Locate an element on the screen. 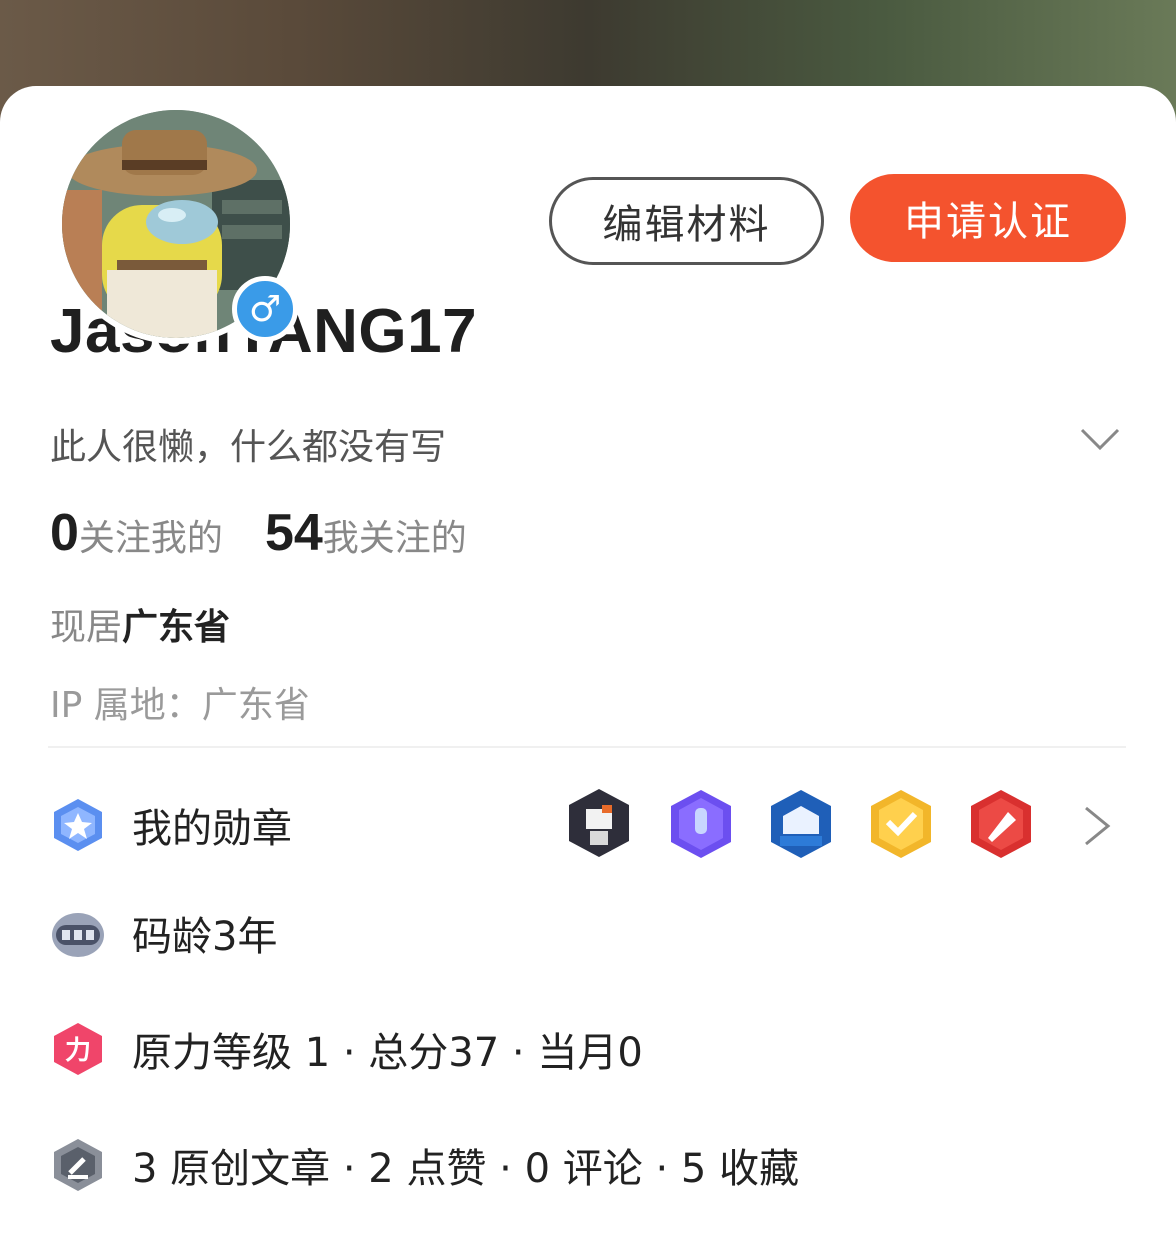 The width and height of the screenshot is (1176, 1260). residence: 现居广东省 is located at coordinates (140, 624).